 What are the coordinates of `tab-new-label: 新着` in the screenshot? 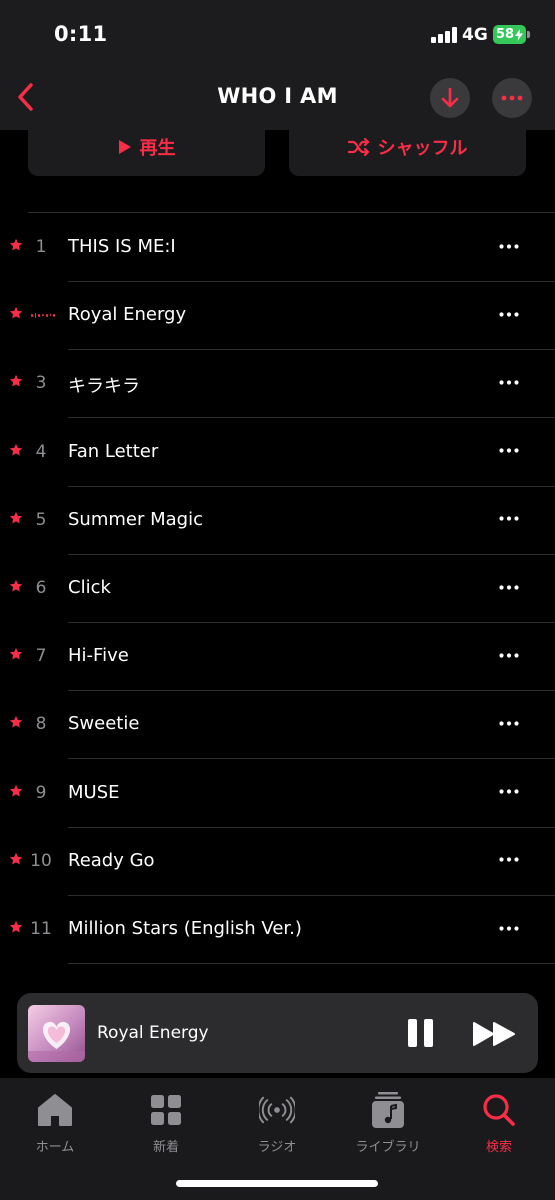 It's located at (165, 1147).